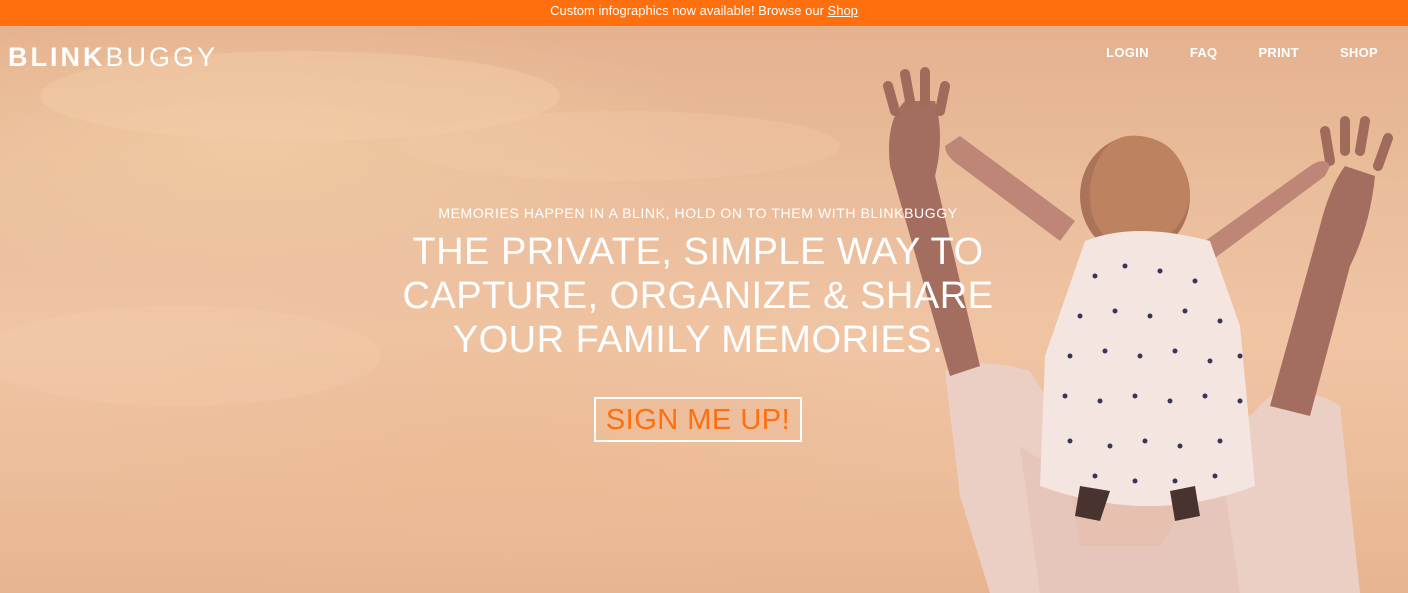 This screenshot has height=593, width=1408. Describe the element at coordinates (698, 340) in the screenshot. I see `headline-line-3: YOUR FAMILY MEMORIES.` at that location.